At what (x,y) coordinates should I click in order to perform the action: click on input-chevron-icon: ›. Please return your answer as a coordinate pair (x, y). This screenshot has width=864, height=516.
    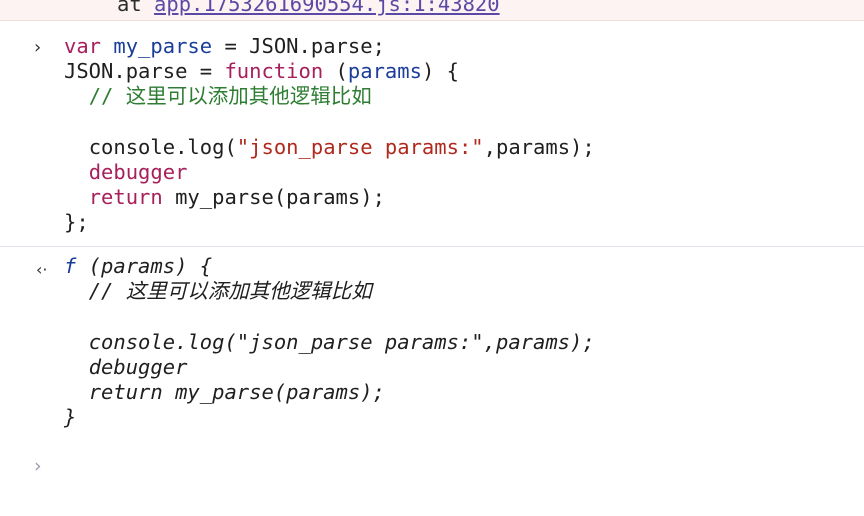
    Looking at the image, I should click on (38, 47).